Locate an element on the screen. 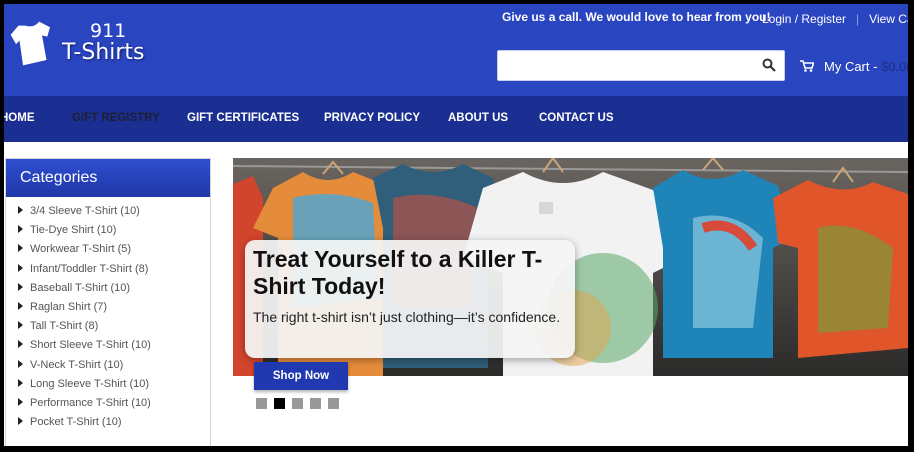 The height and width of the screenshot is (452, 914). category-label: Tie-Dye Shirt (10) is located at coordinates (73, 230).